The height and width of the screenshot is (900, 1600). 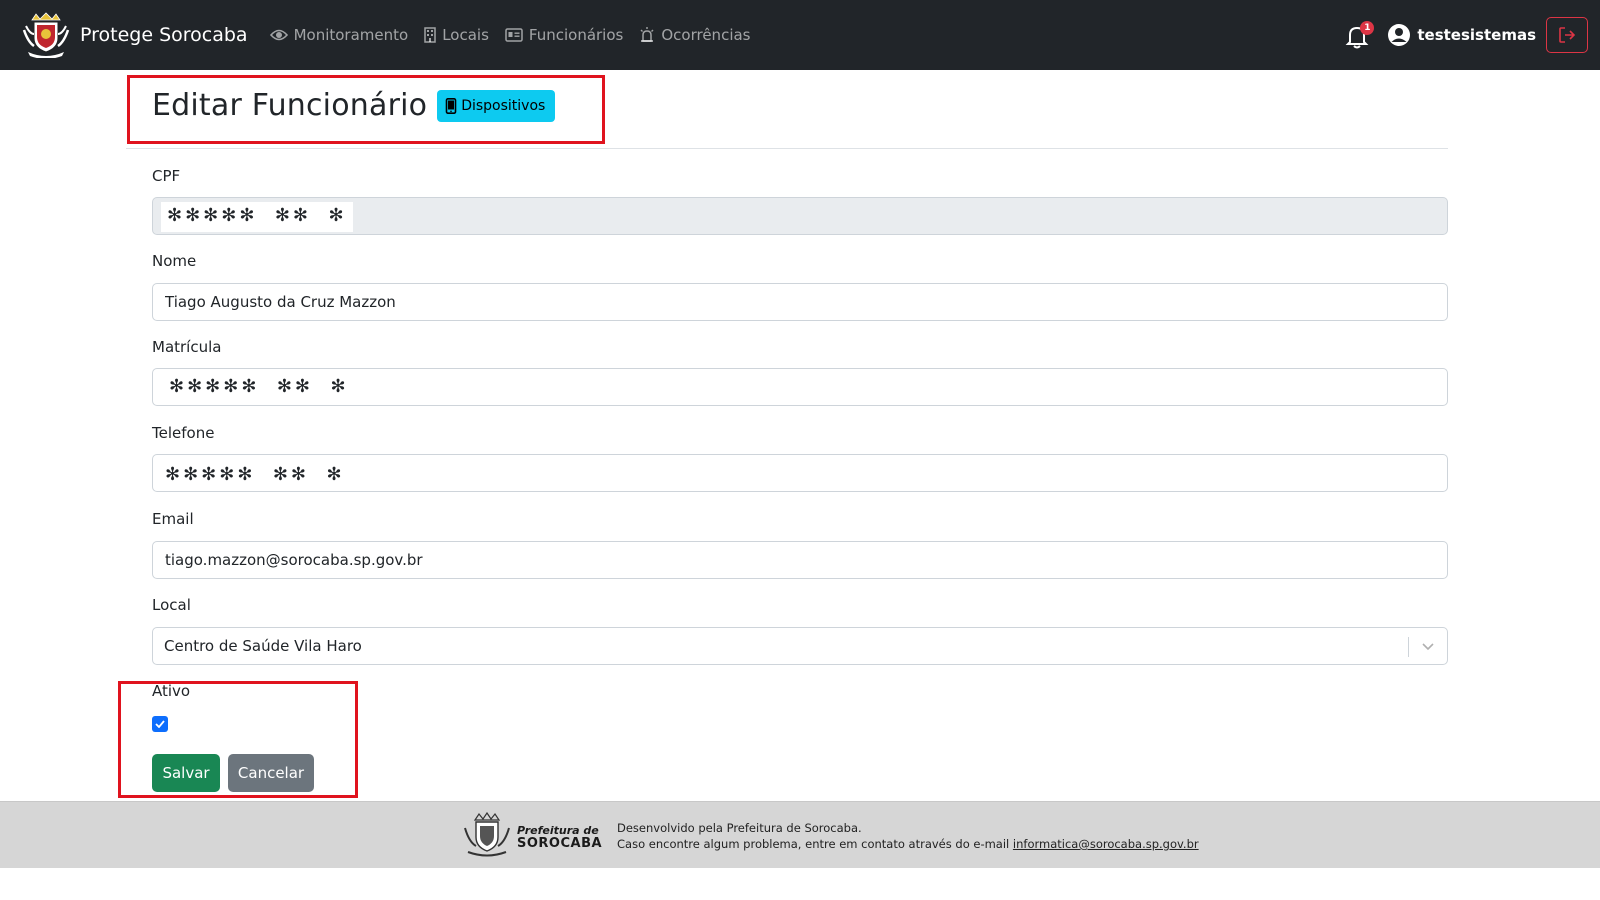 I want to click on chevron-down-icon, so click(x=1428, y=646).